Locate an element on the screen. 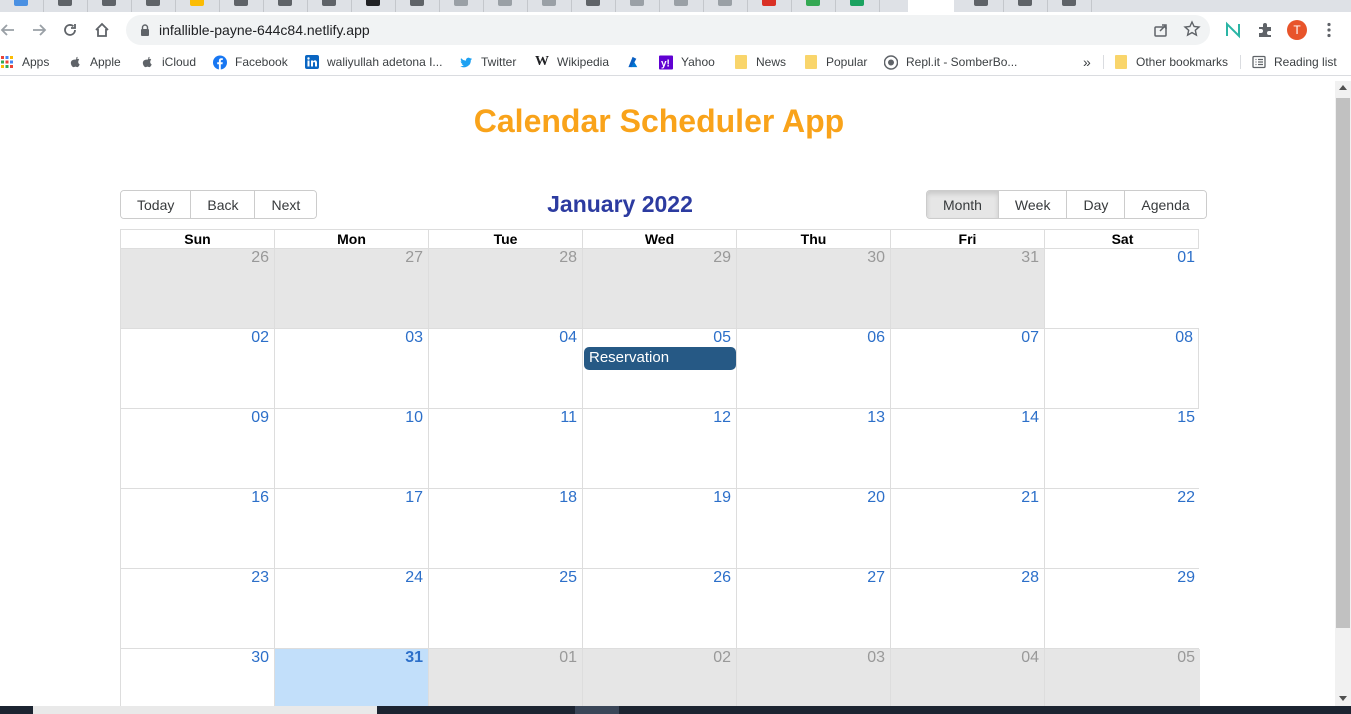 The width and height of the screenshot is (1351, 714). taskbar-app-button is located at coordinates (597, 710).